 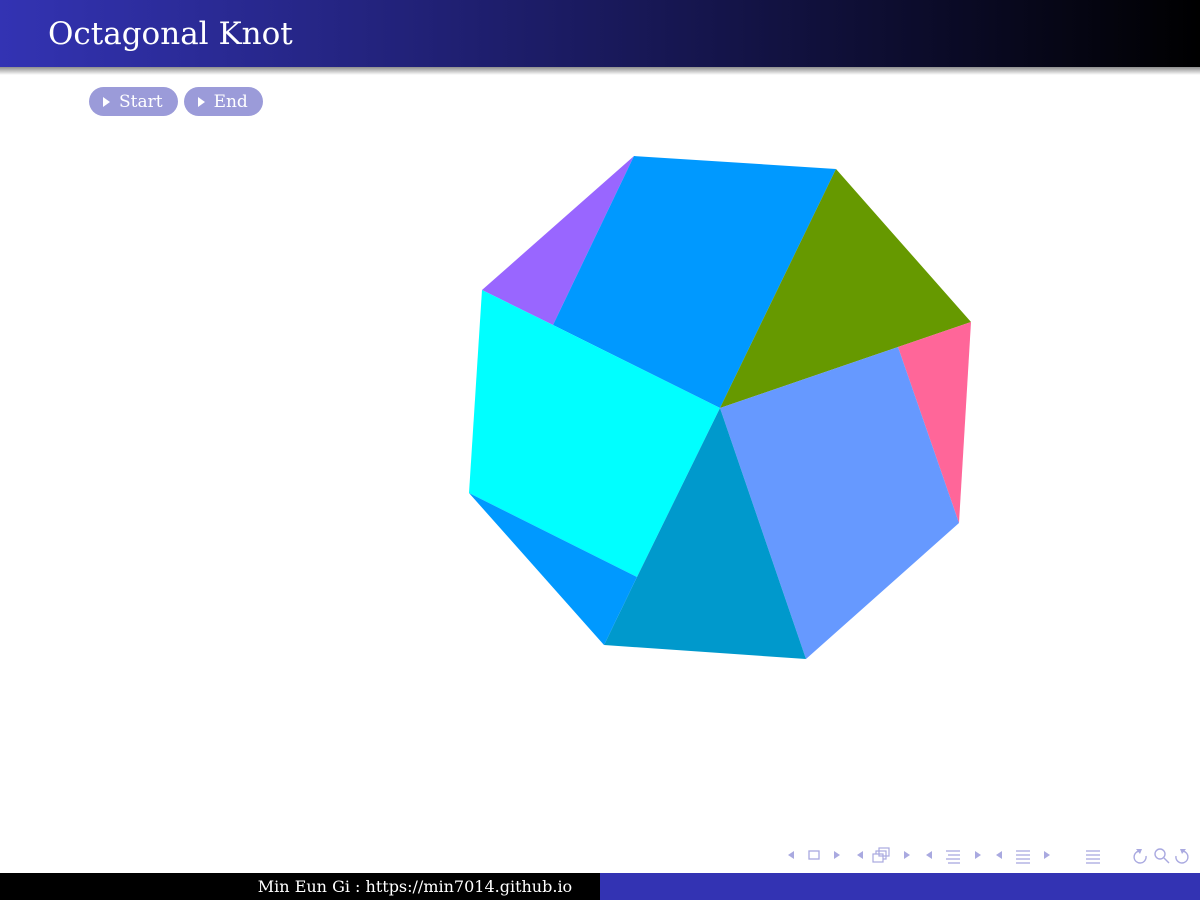 I want to click on subsection-nav-icon, so click(x=883, y=855).